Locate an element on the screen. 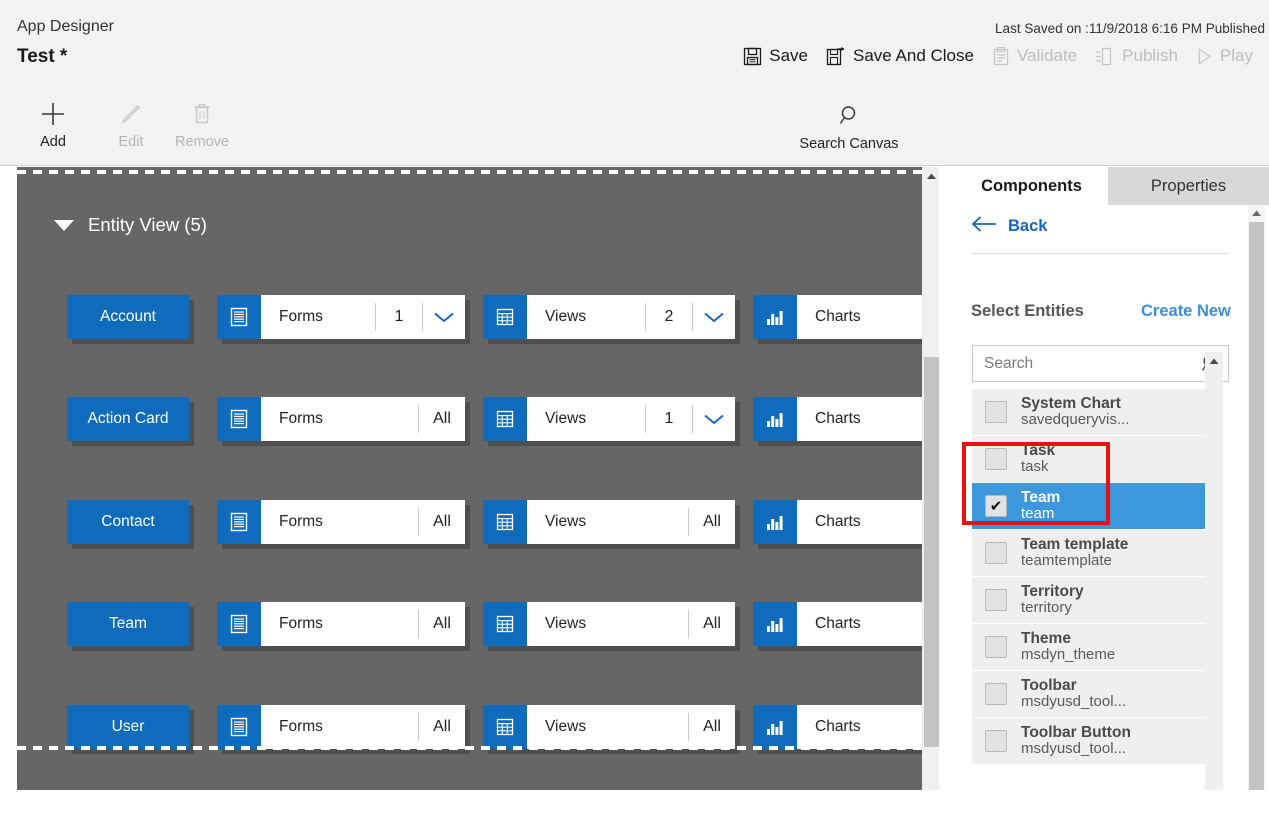  entity-logical-name: teamtemplate is located at coordinates (1066, 561).